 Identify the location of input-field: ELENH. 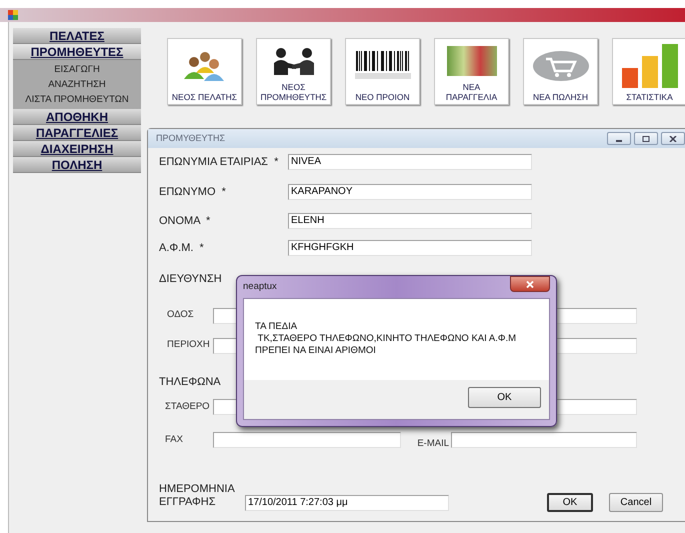
(410, 221).